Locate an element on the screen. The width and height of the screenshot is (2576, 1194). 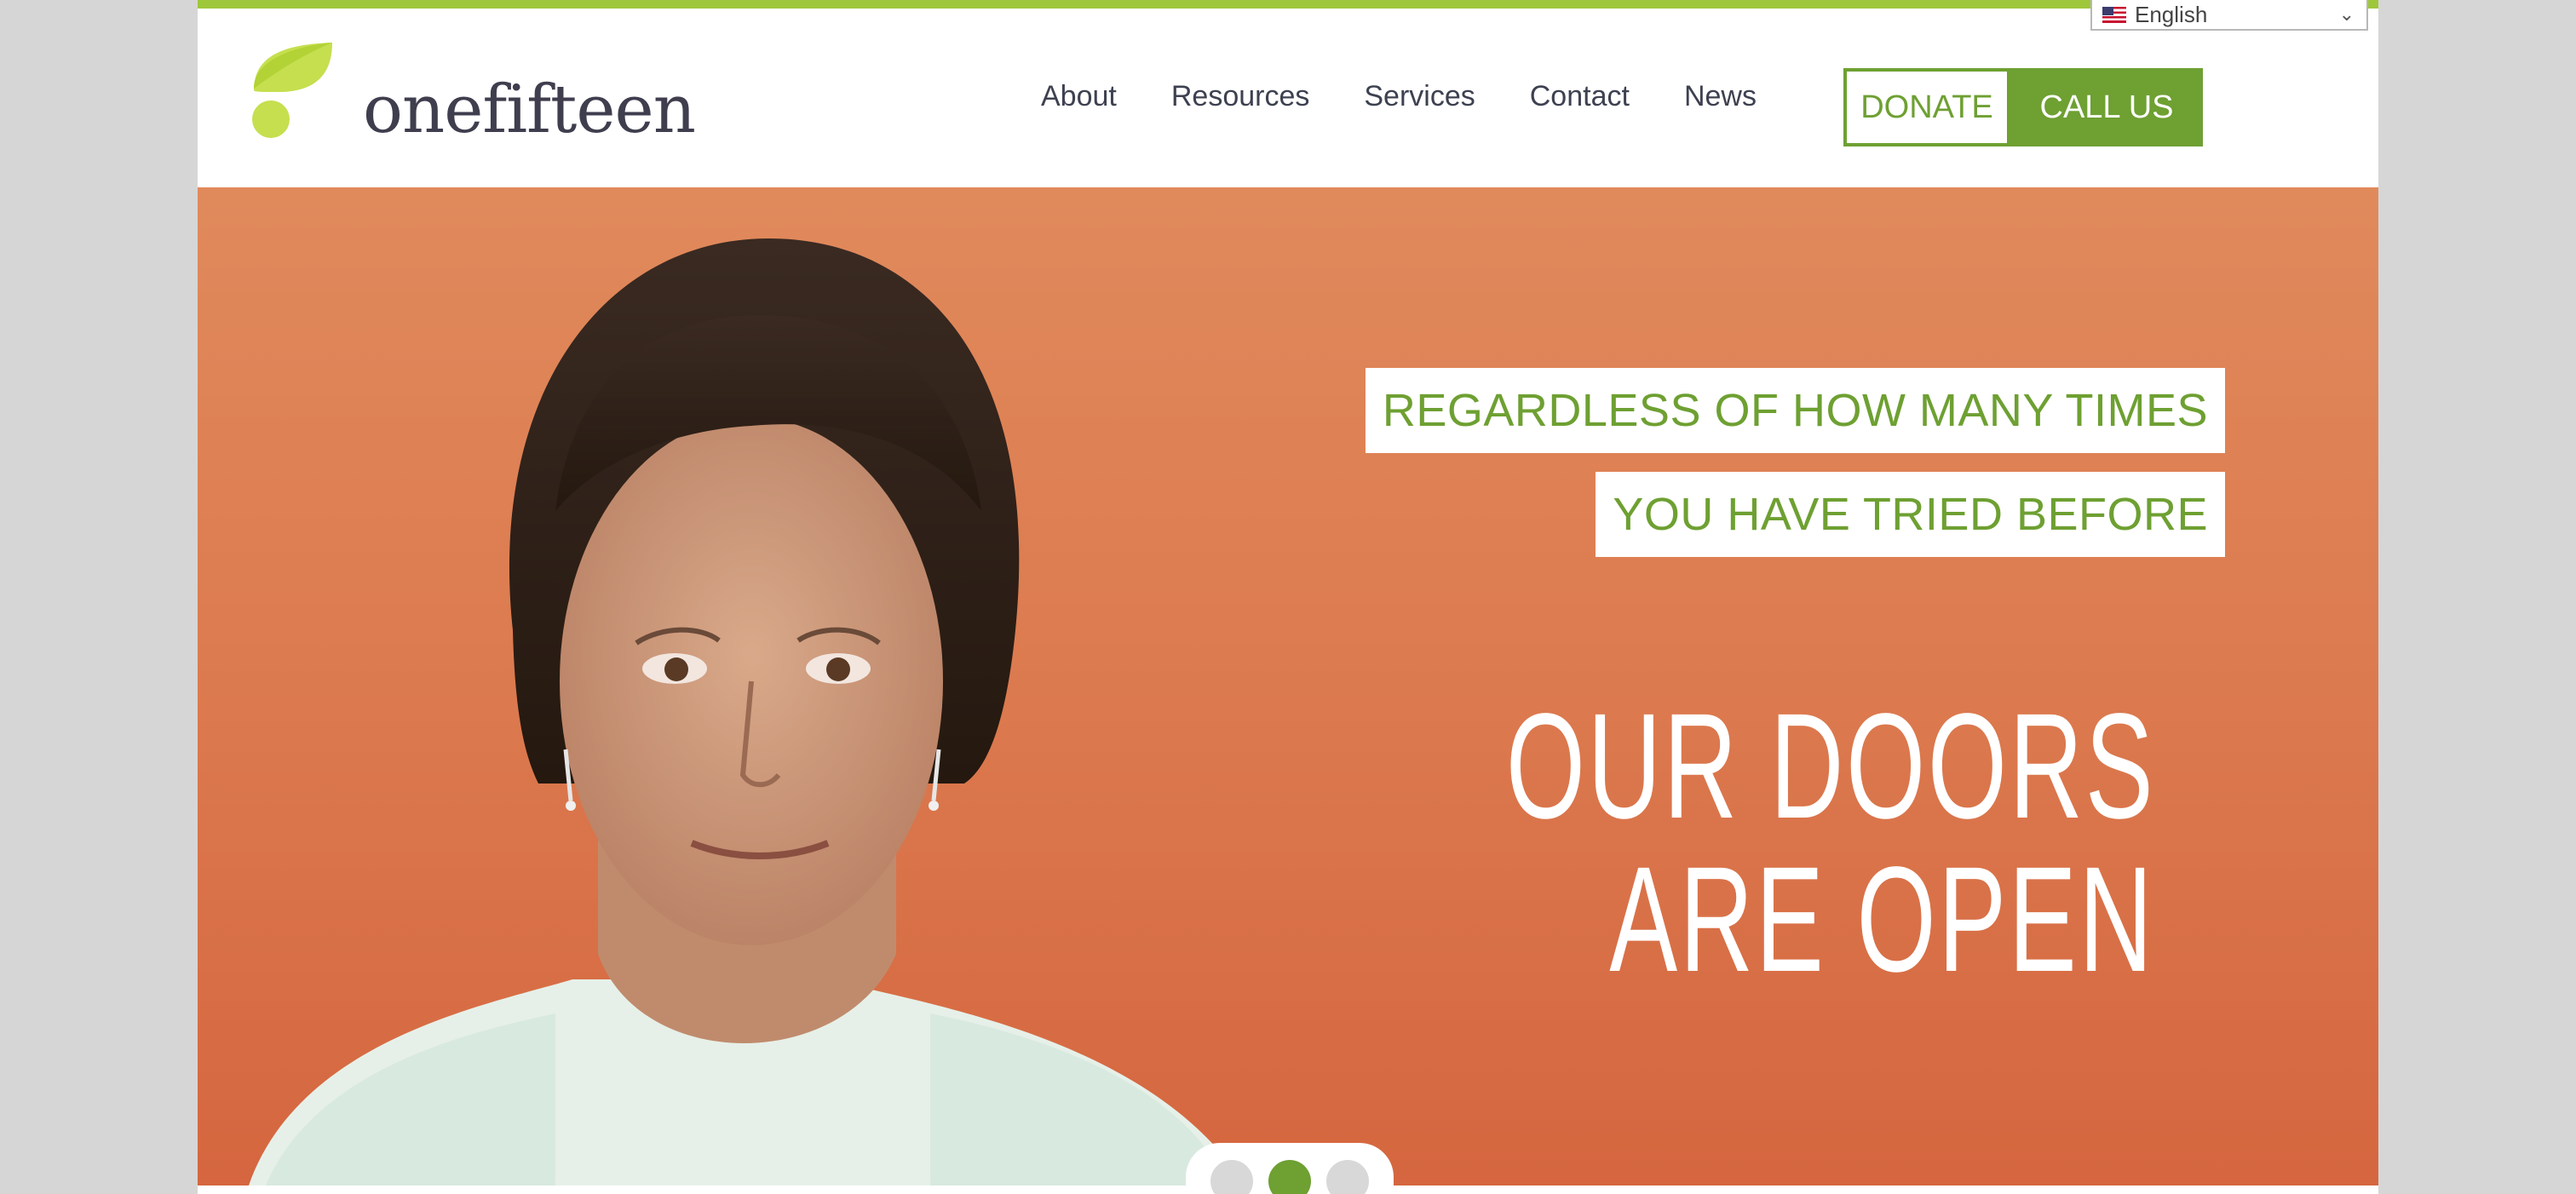
language-selected-label: English is located at coordinates (2171, 14).